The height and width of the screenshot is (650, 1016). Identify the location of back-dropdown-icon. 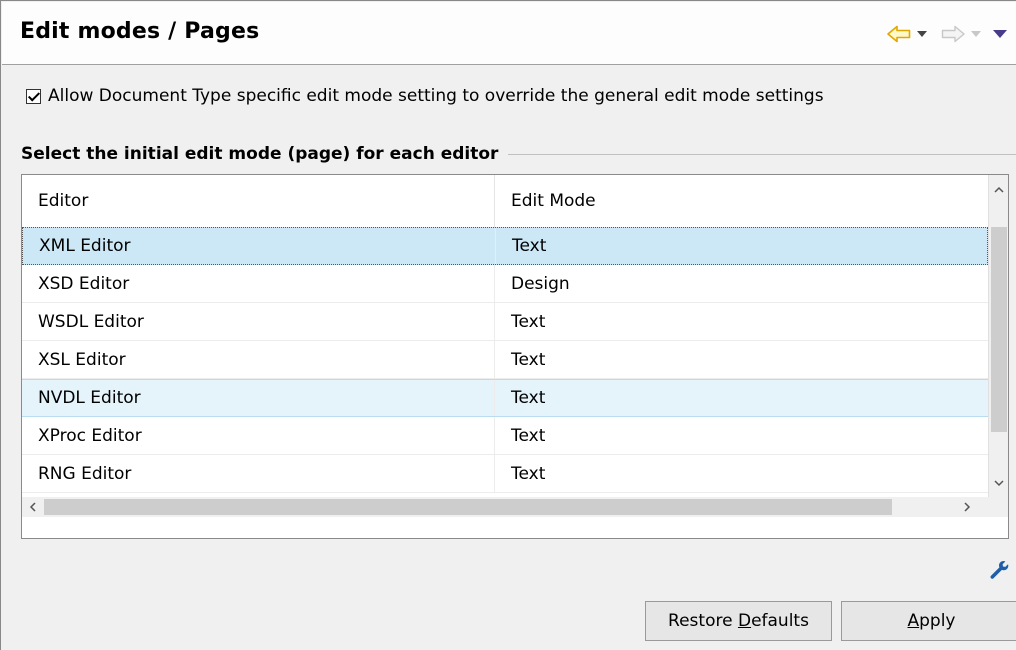
(922, 34).